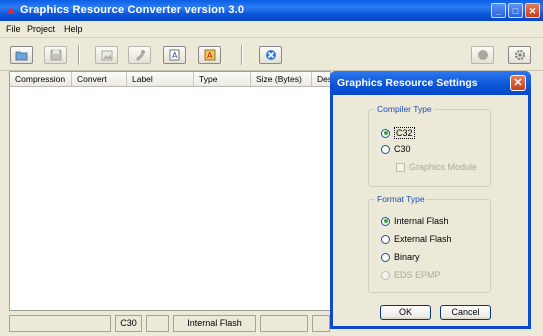  Describe the element at coordinates (214, 323) in the screenshot. I see `status-memory: Internal Flash` at that location.